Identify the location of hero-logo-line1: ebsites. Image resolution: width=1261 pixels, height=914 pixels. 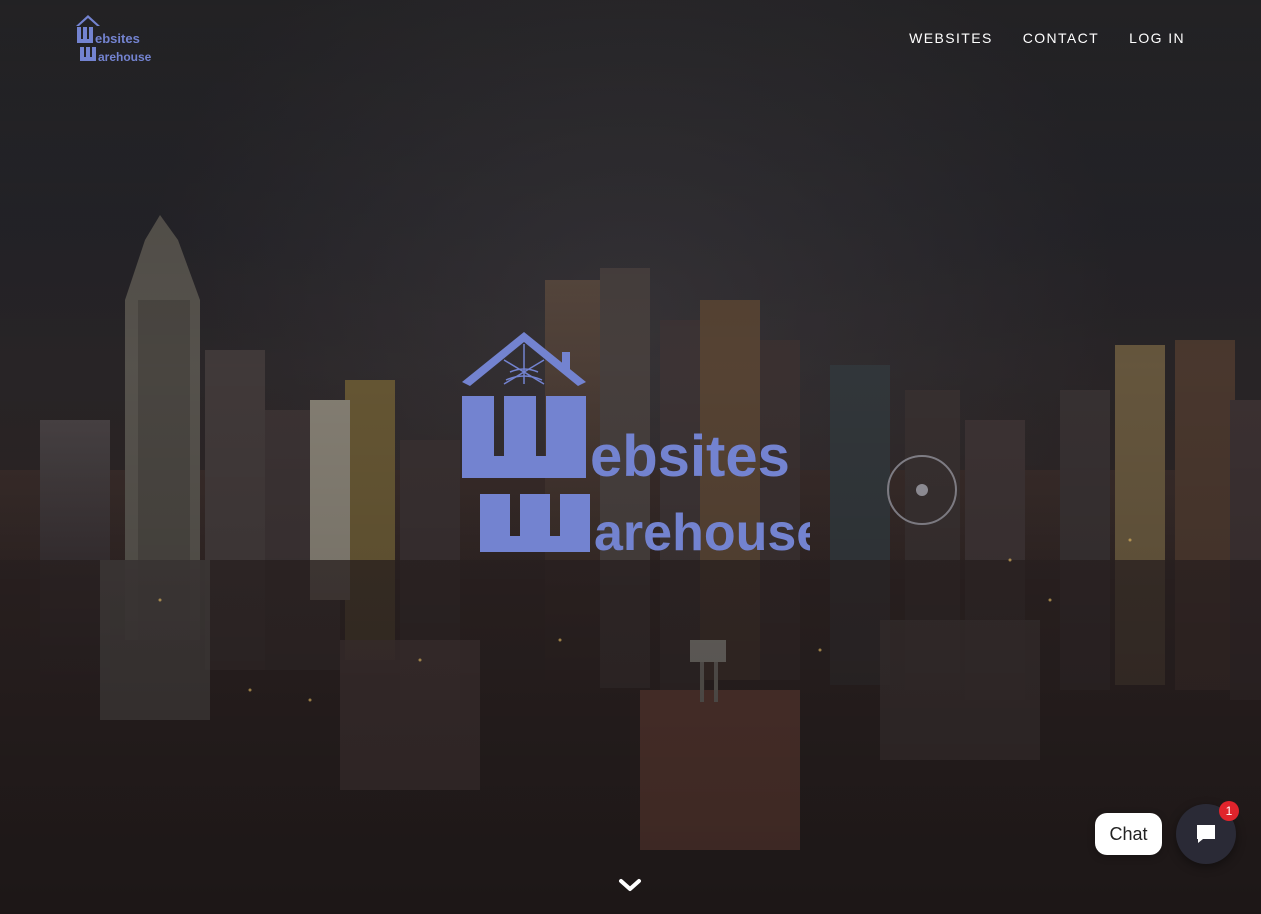
(690, 456).